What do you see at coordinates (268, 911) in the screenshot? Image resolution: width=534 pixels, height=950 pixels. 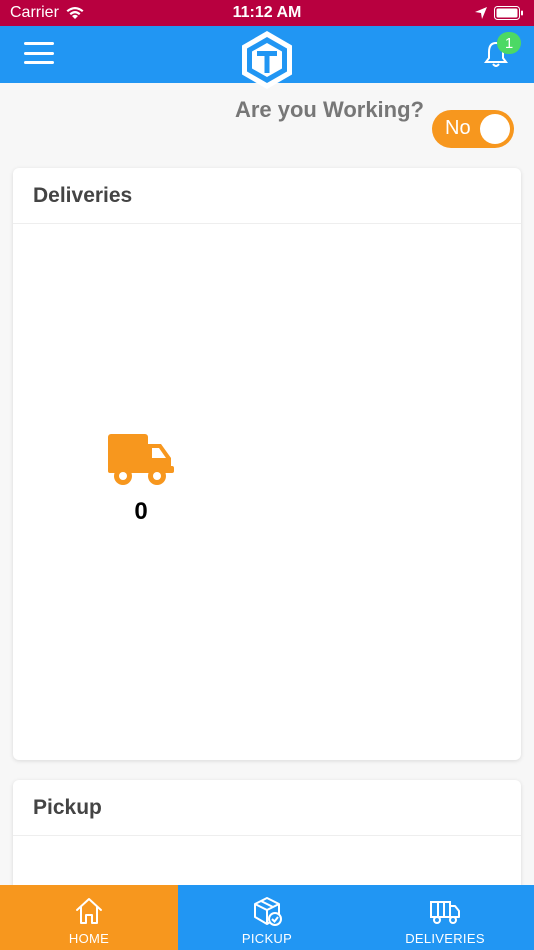 I see `package-icon` at bounding box center [268, 911].